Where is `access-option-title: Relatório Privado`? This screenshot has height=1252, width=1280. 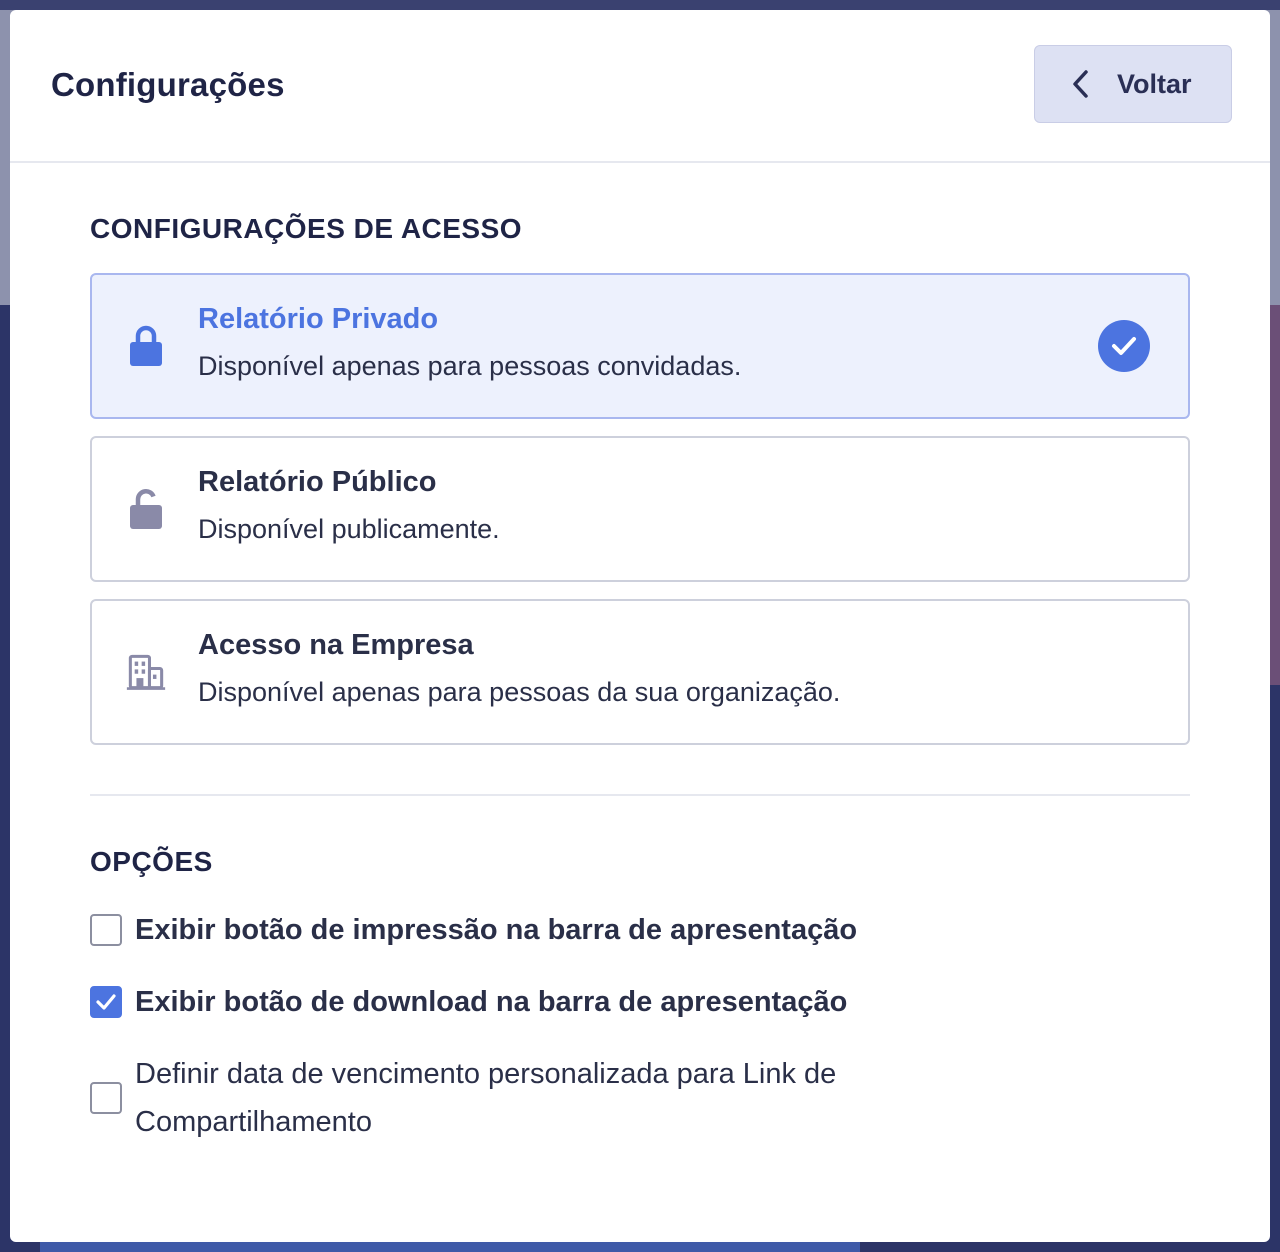 access-option-title: Relatório Privado is located at coordinates (318, 319).